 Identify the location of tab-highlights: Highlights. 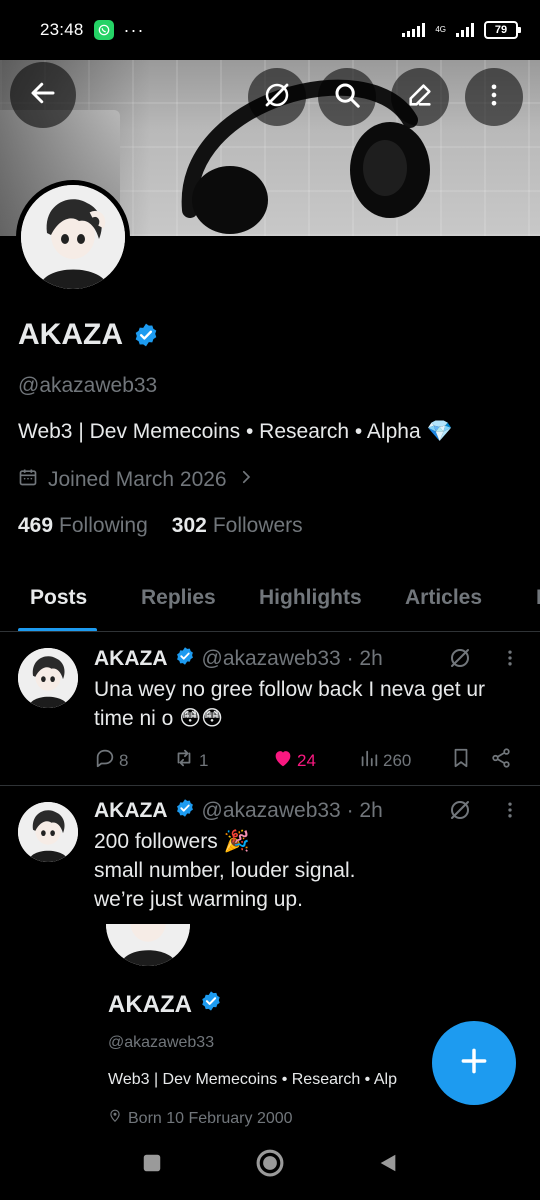
(310, 600).